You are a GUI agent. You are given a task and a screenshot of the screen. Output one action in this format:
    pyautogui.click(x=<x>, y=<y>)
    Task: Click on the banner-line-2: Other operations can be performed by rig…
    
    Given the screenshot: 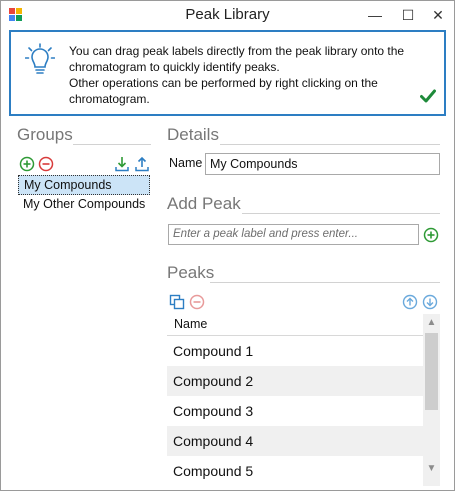 What is the action you would take?
    pyautogui.click(x=223, y=91)
    